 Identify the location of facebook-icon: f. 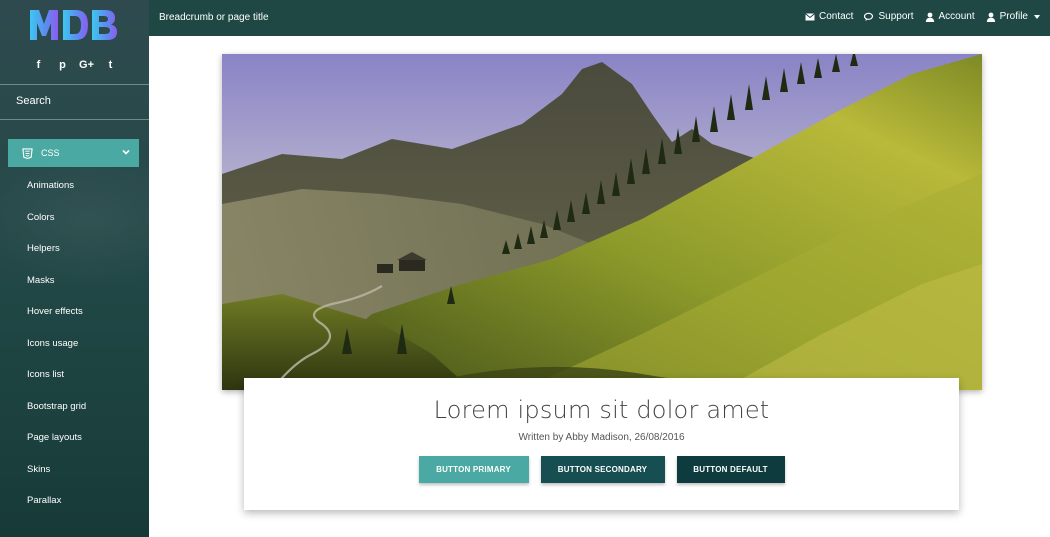
(39, 65).